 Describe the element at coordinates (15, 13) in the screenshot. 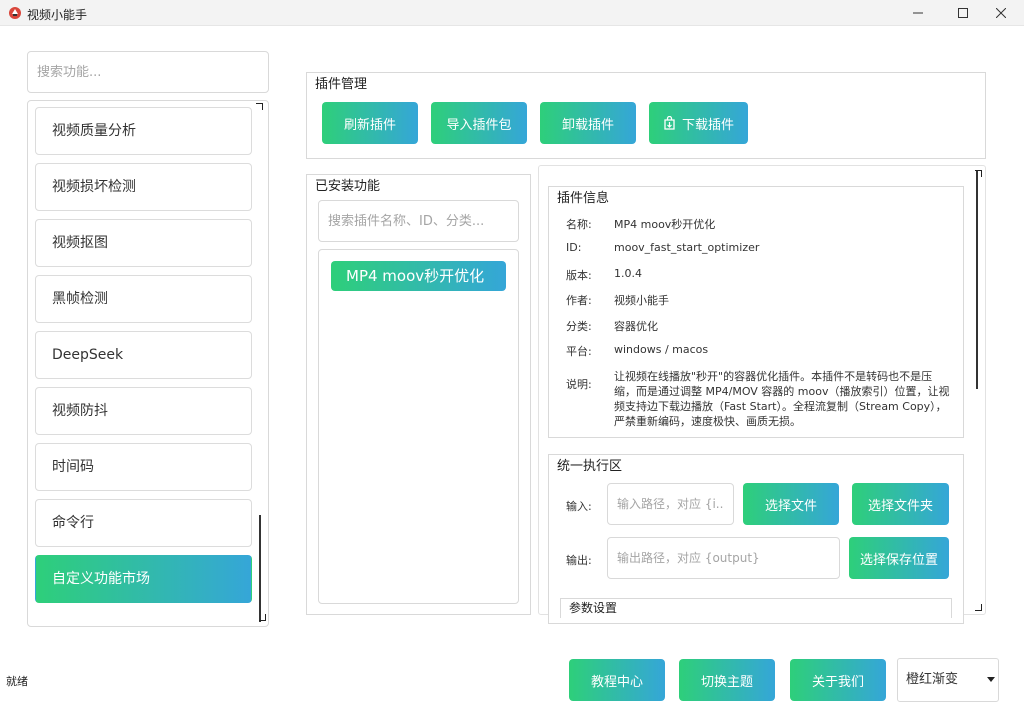

I see `app-logo-icon` at that location.